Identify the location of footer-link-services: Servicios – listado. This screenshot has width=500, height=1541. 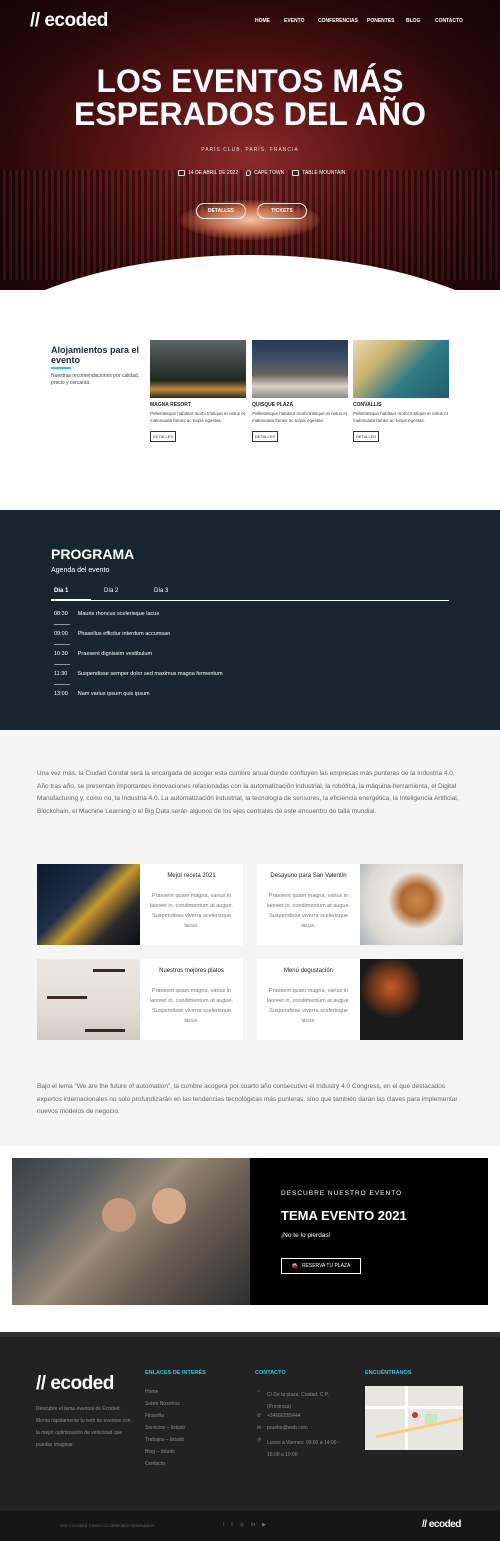
(165, 1428).